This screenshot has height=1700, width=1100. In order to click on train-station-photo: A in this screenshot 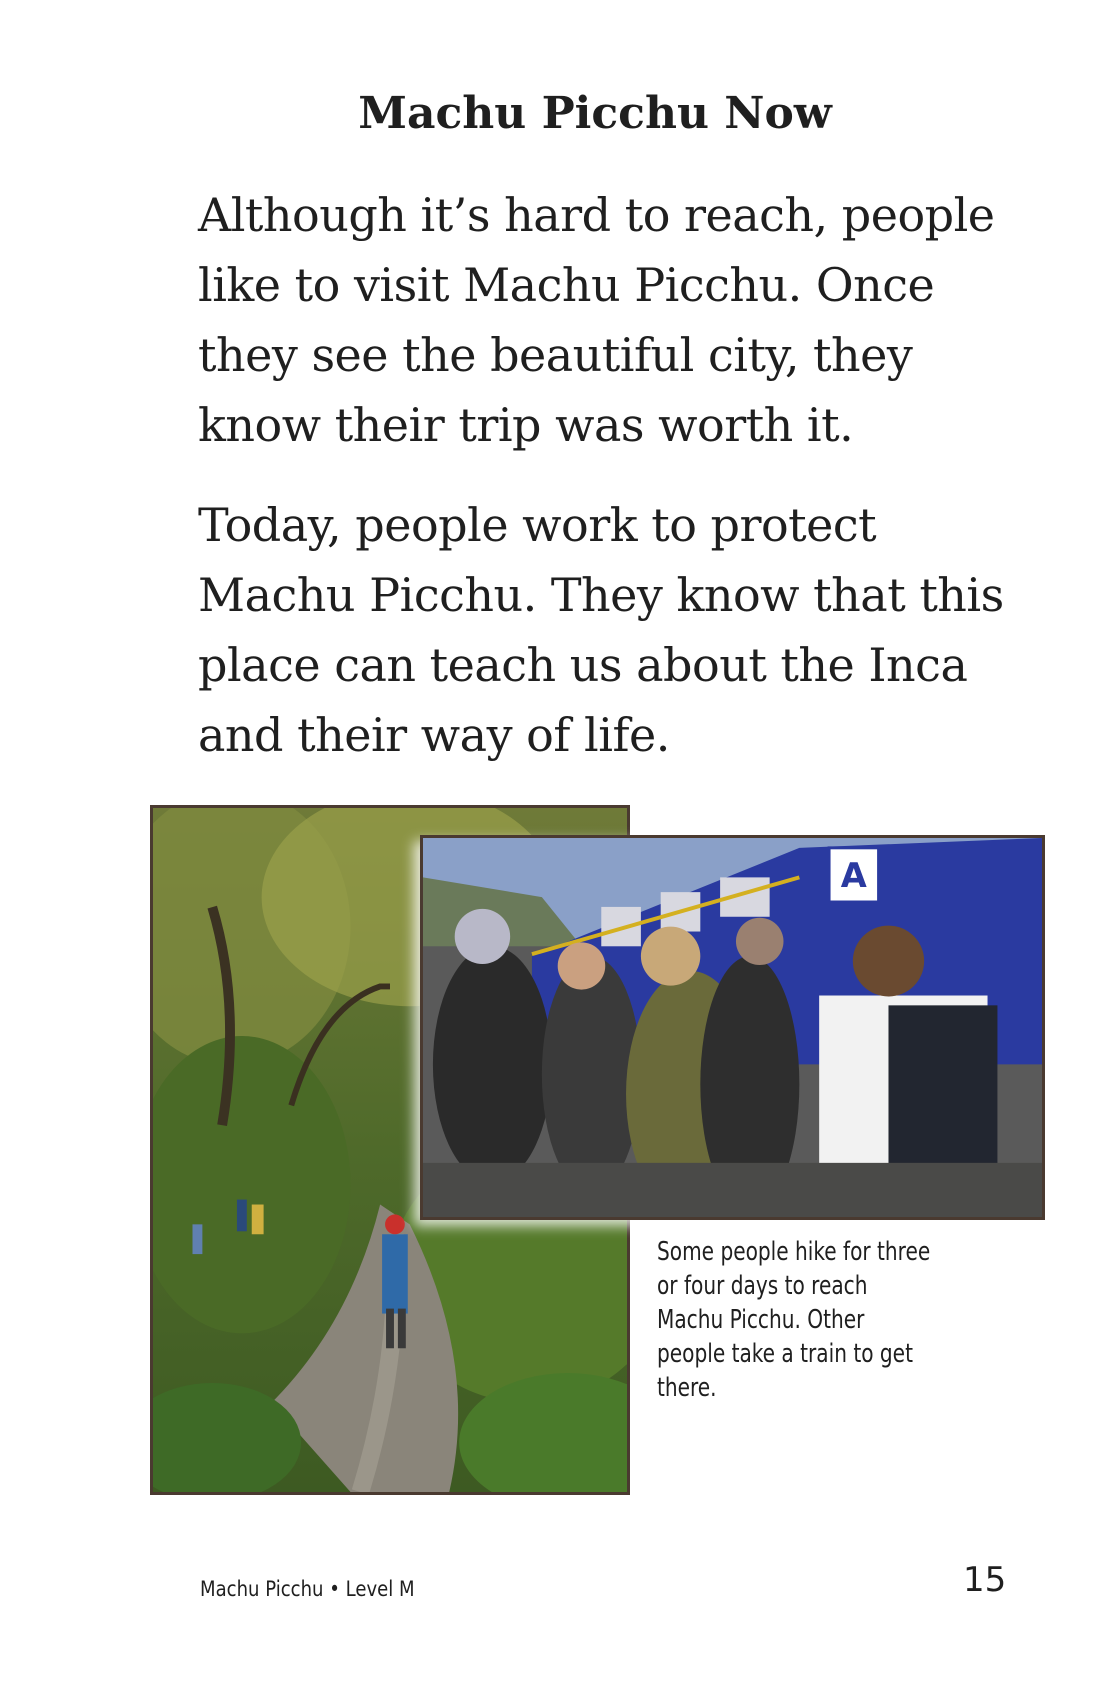, I will do `click(732, 1027)`.